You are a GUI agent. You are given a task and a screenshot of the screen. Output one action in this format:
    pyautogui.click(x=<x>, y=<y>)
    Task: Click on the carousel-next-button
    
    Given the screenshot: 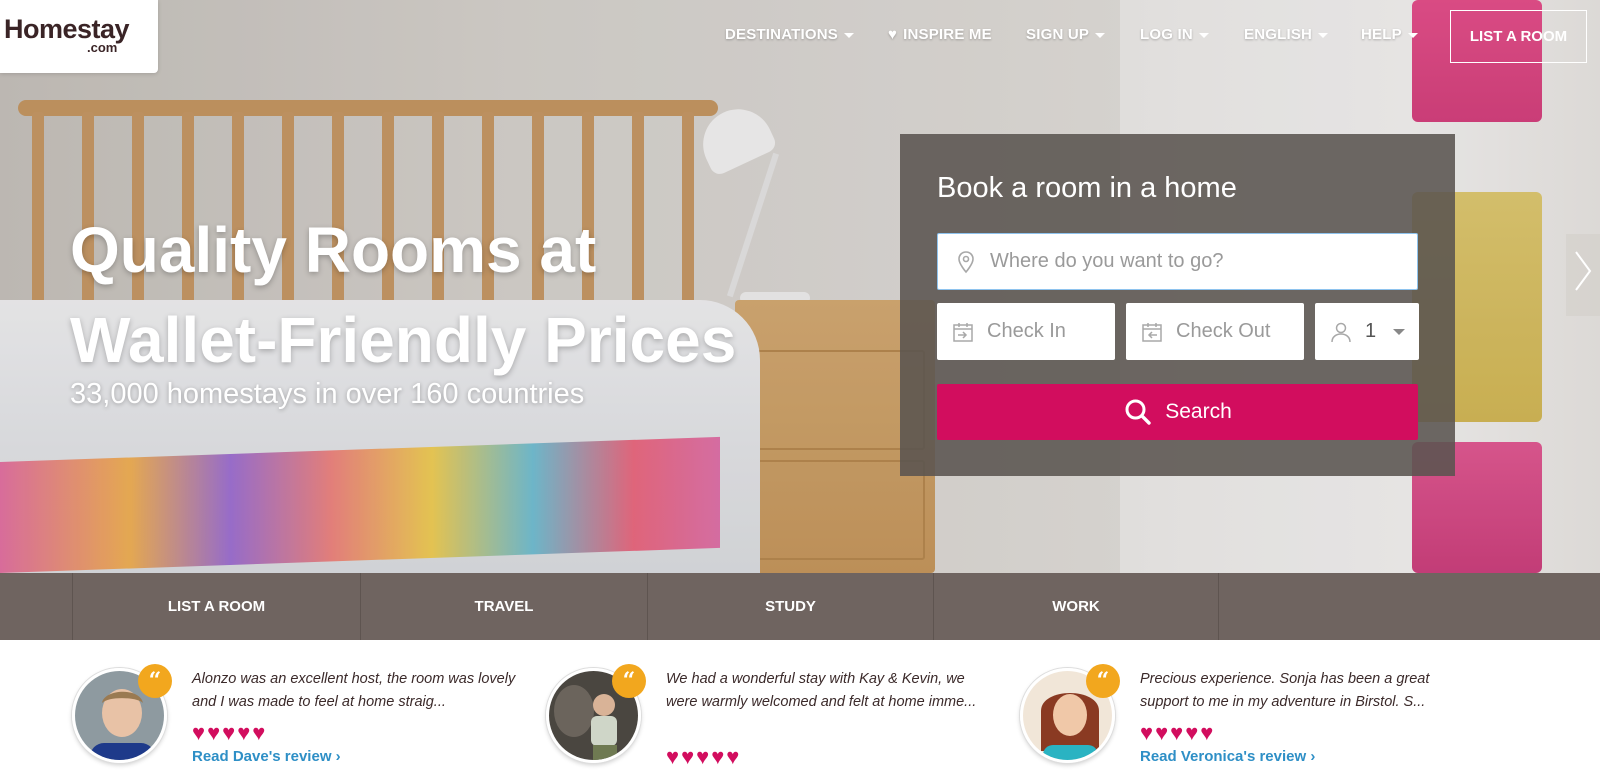 What is the action you would take?
    pyautogui.click(x=1583, y=275)
    